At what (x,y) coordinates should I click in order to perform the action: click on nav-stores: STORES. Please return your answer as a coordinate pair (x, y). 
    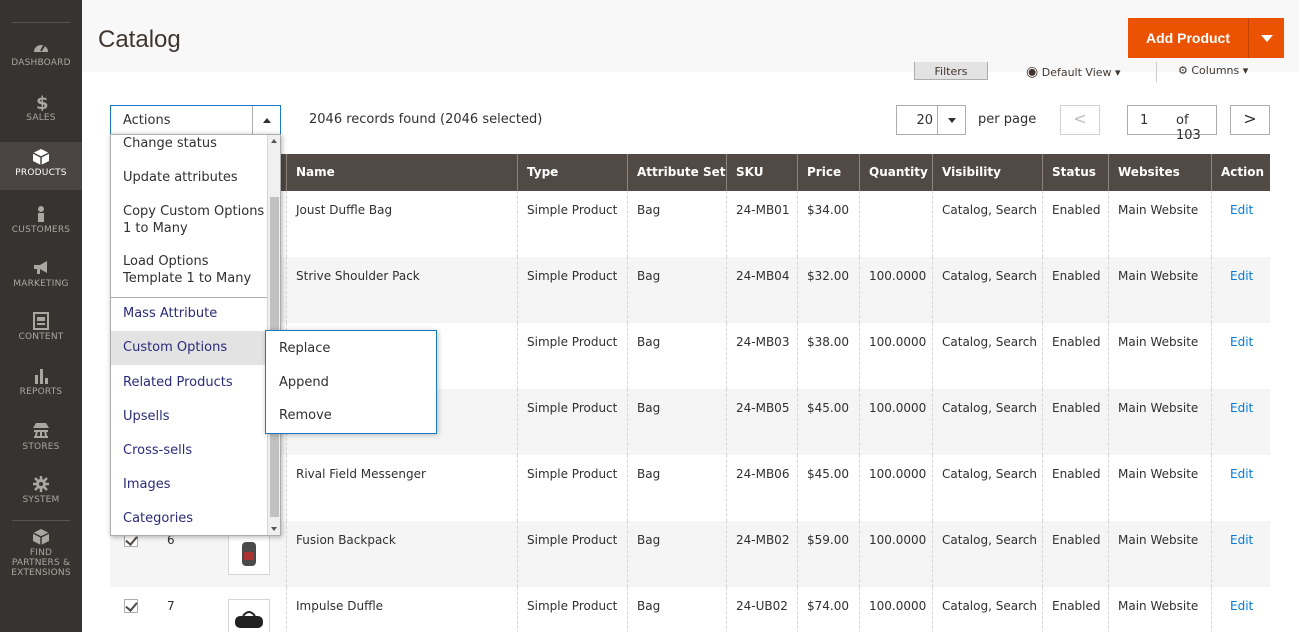
    Looking at the image, I should click on (41, 437).